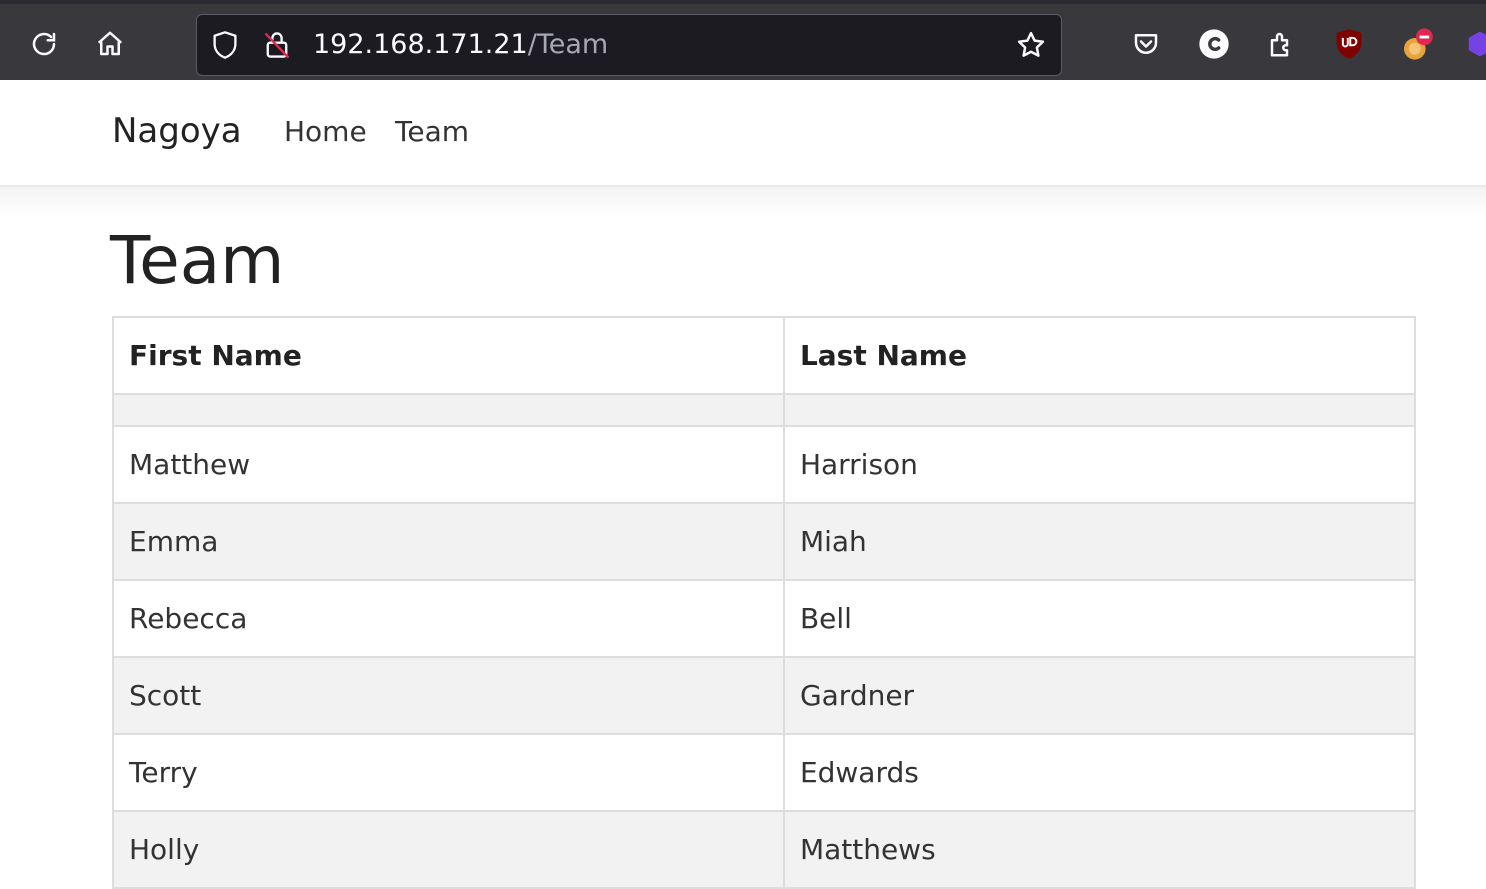 This screenshot has height=889, width=1486. I want to click on table-row: Matthew Harrison, so click(764, 464).